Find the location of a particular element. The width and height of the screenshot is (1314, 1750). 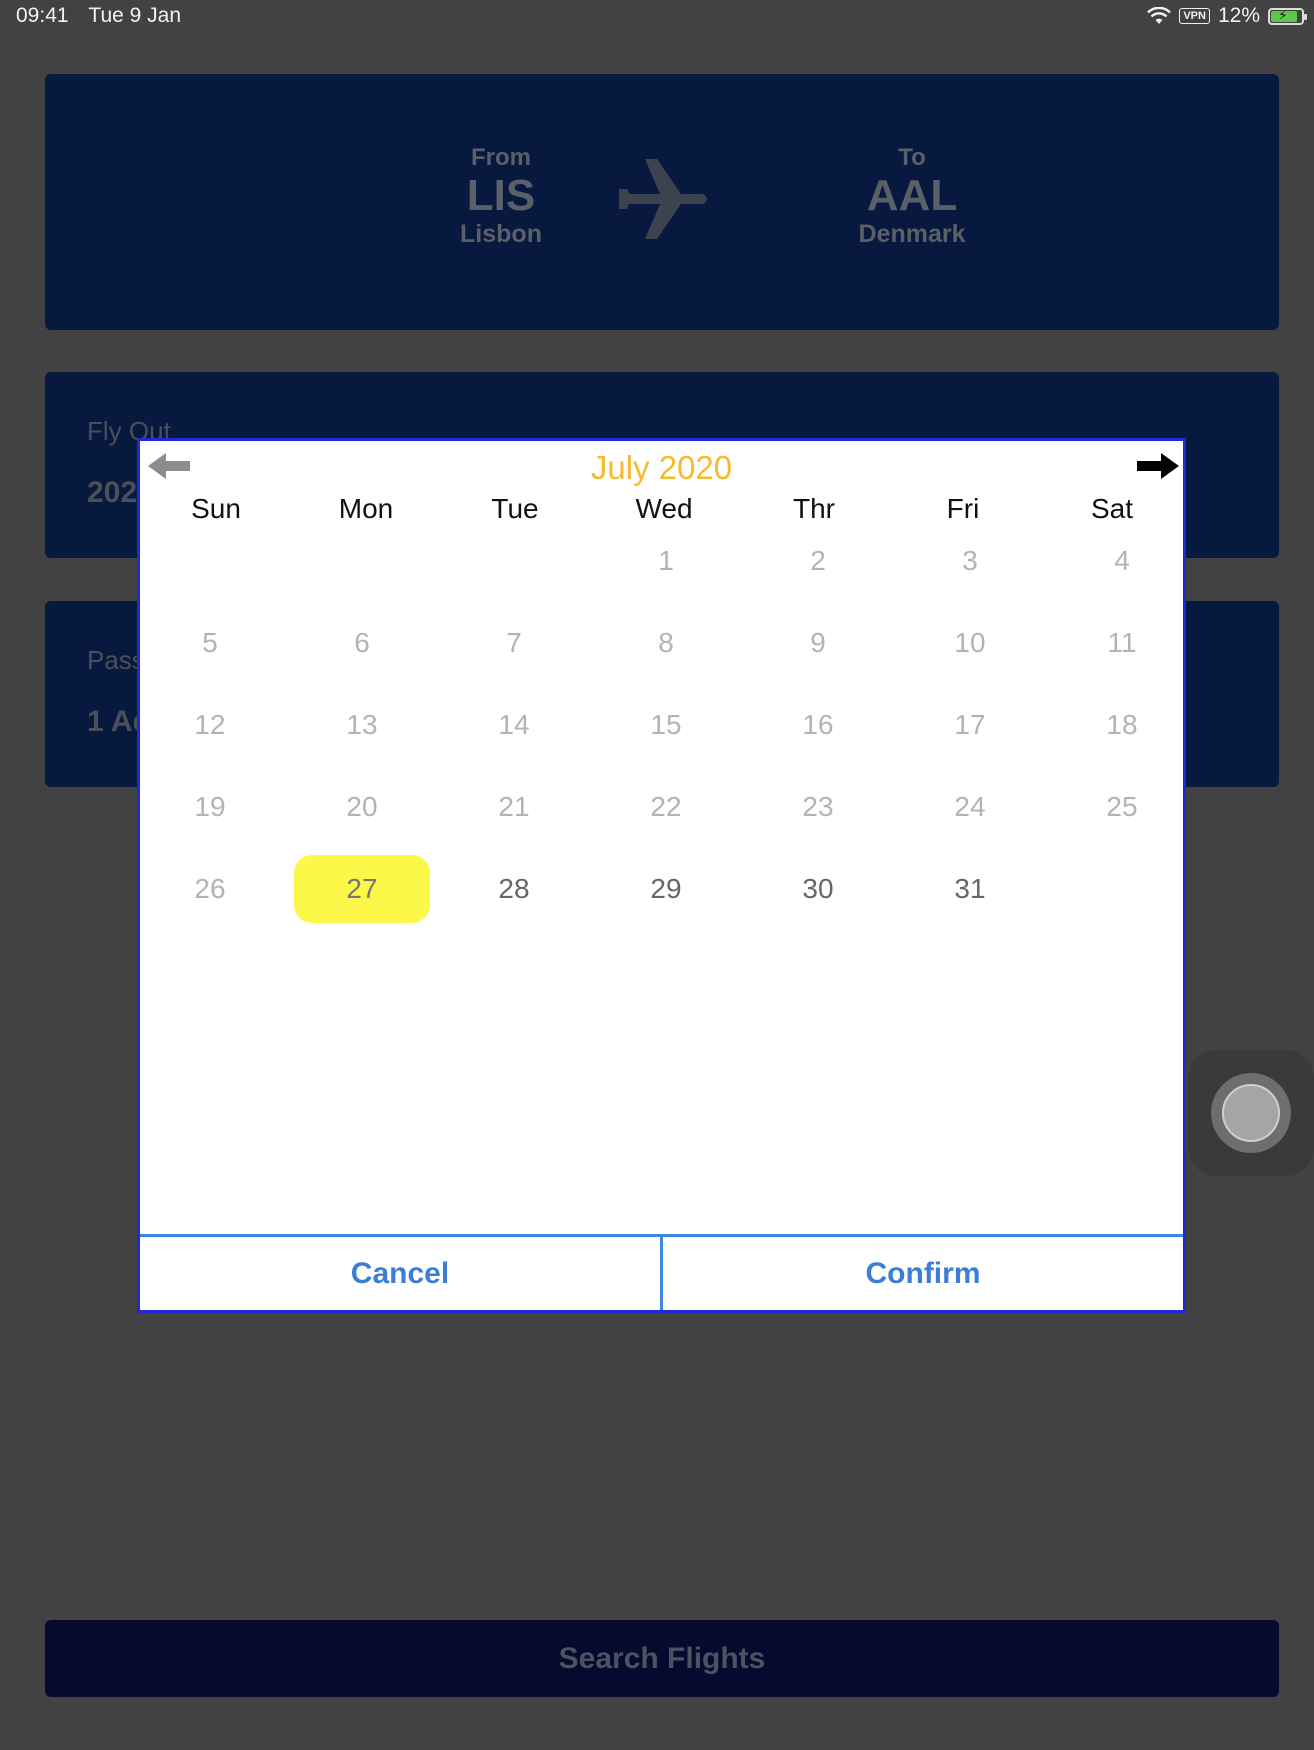

confirm-button: Confirm is located at coordinates (921, 1273).